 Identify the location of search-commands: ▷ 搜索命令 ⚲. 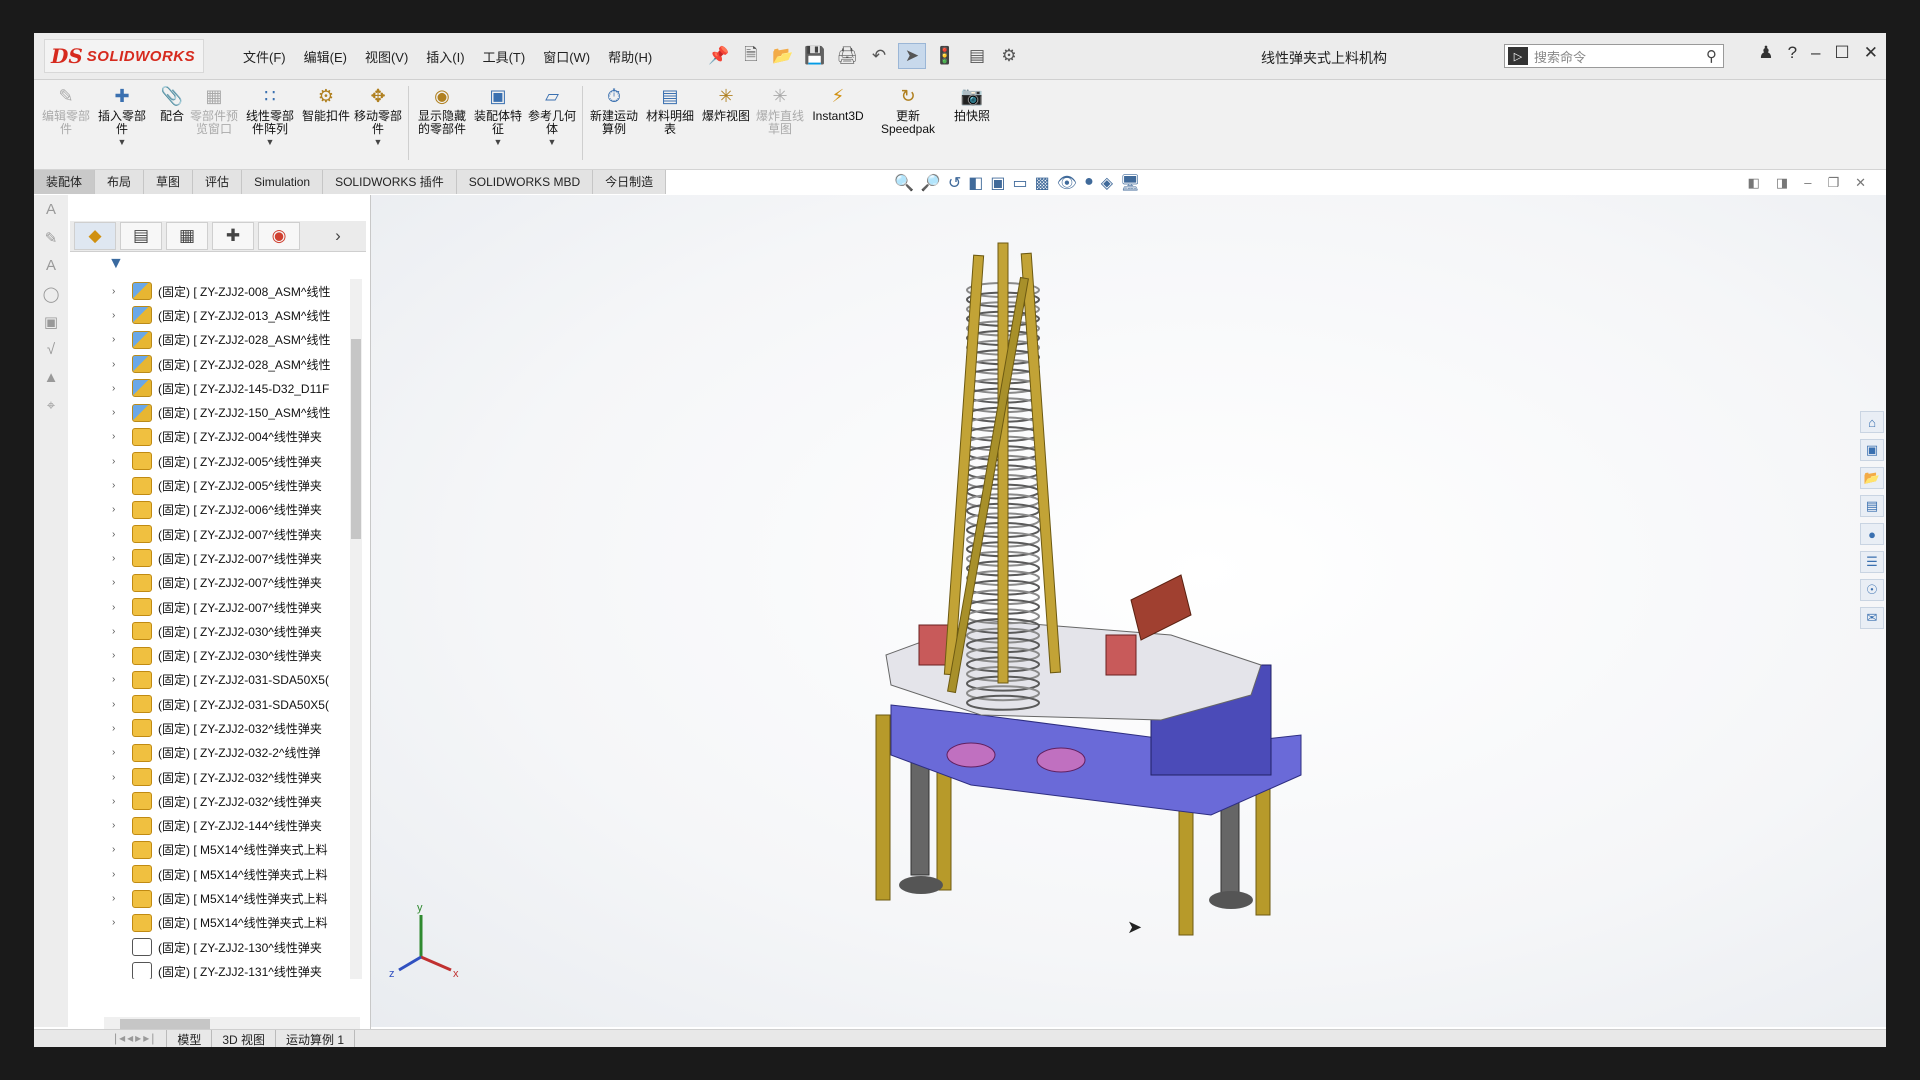
(1614, 56).